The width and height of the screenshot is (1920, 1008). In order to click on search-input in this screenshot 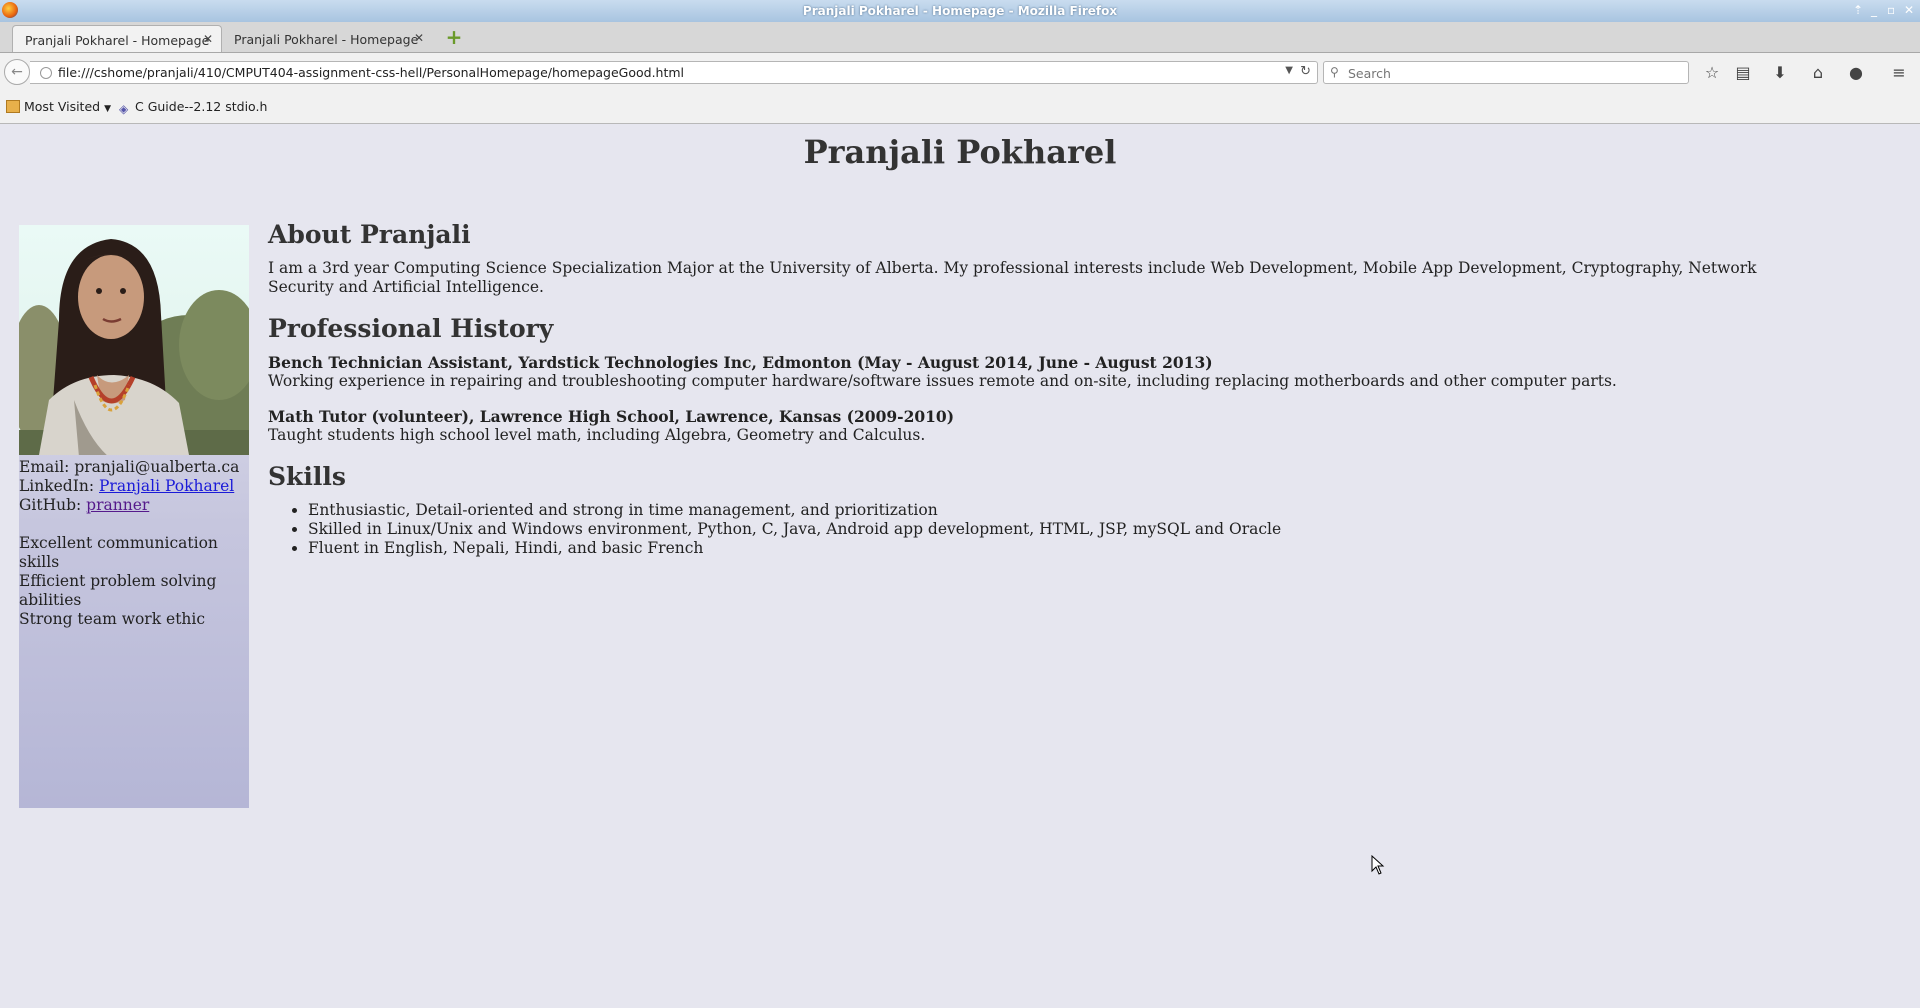, I will do `click(1513, 73)`.